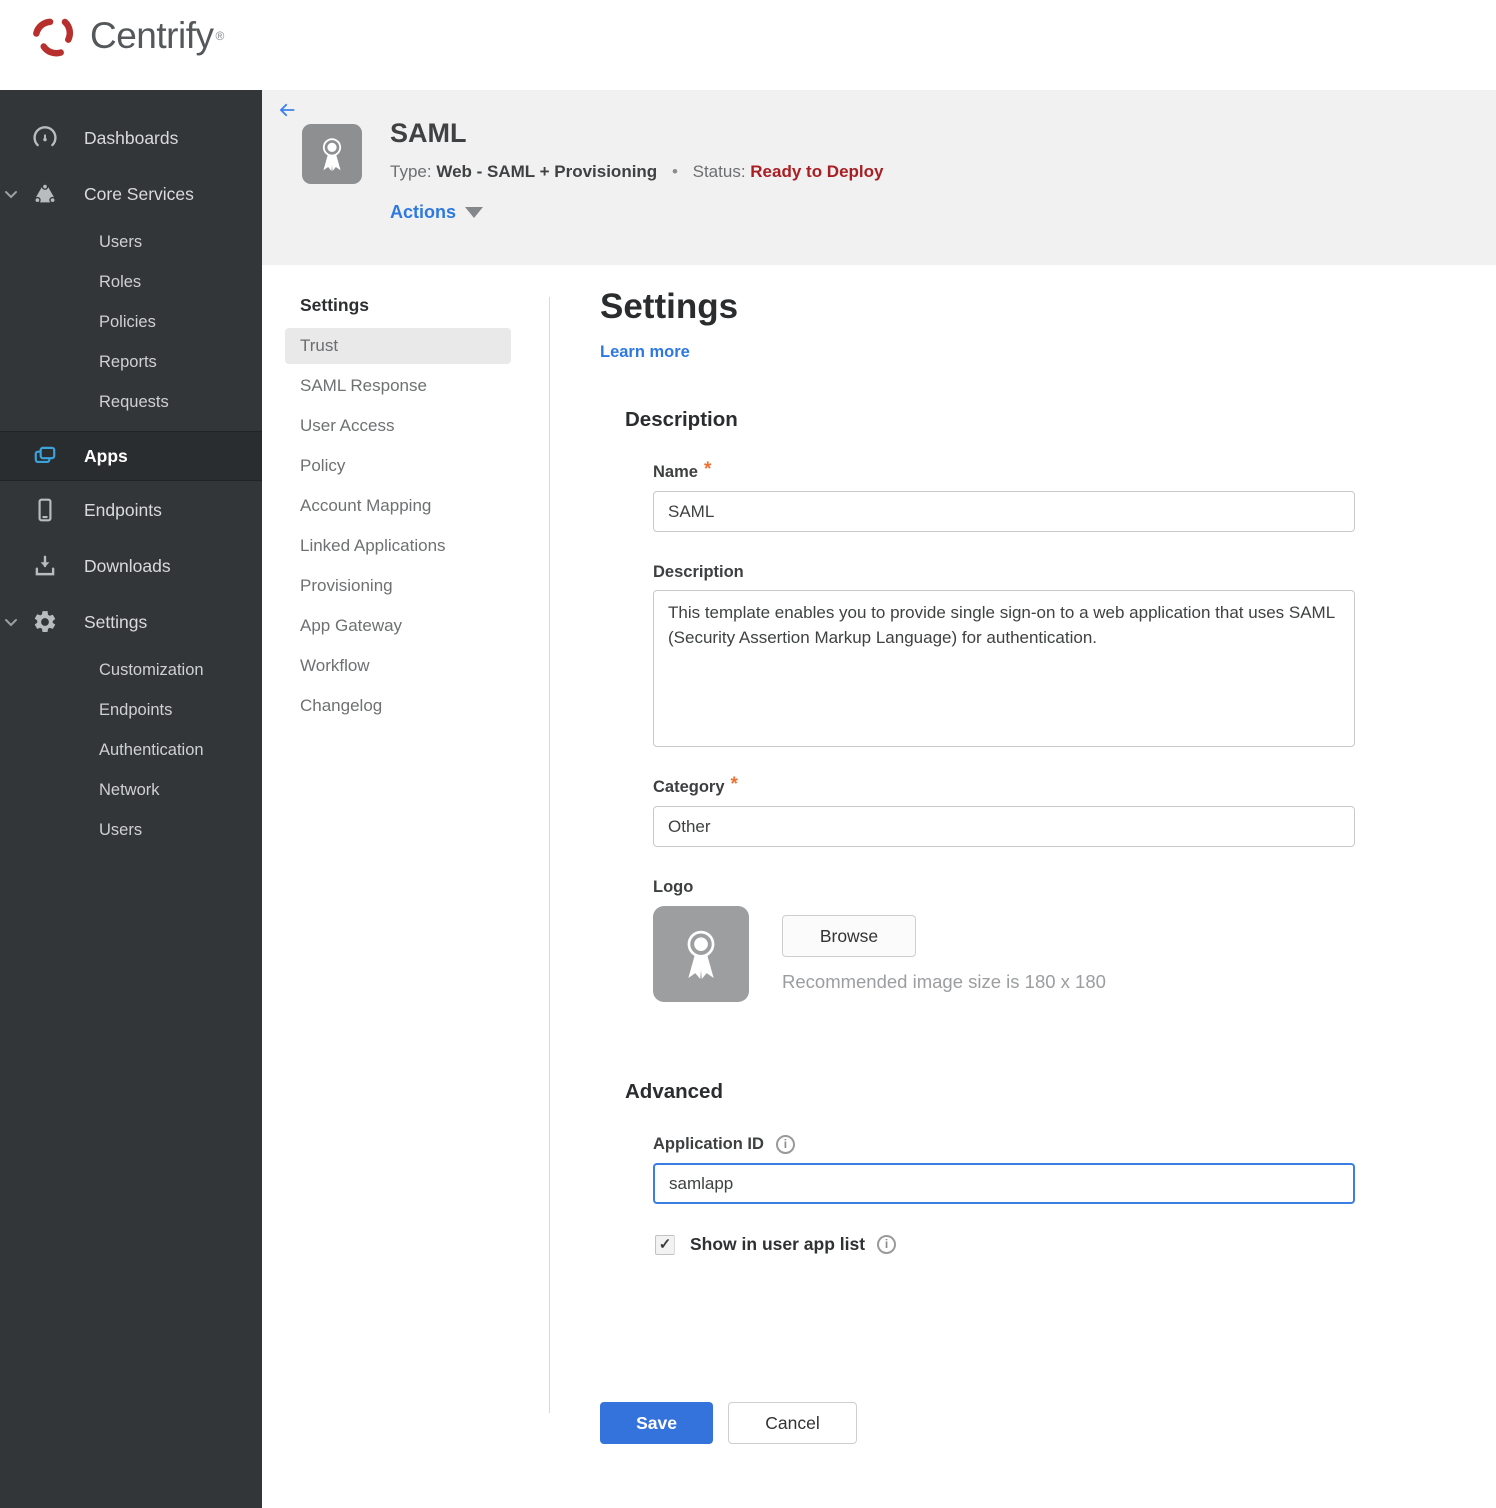 The width and height of the screenshot is (1496, 1508). I want to click on gauge-icon, so click(45, 136).